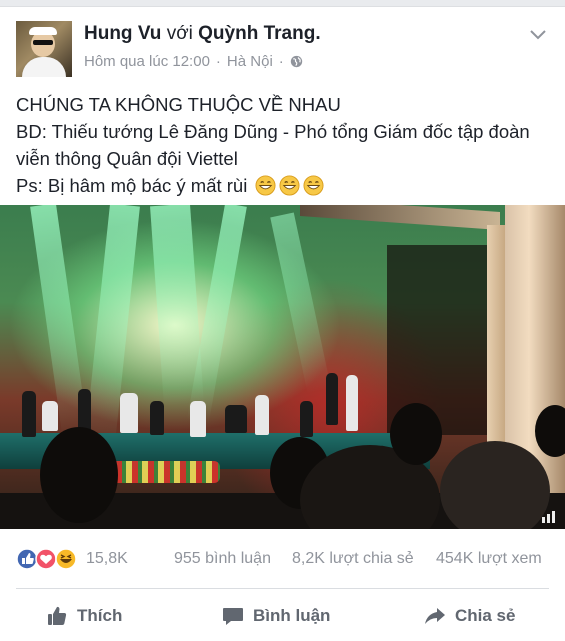 This screenshot has width=565, height=641. I want to click on share-button: Chia sẻ, so click(469, 616).